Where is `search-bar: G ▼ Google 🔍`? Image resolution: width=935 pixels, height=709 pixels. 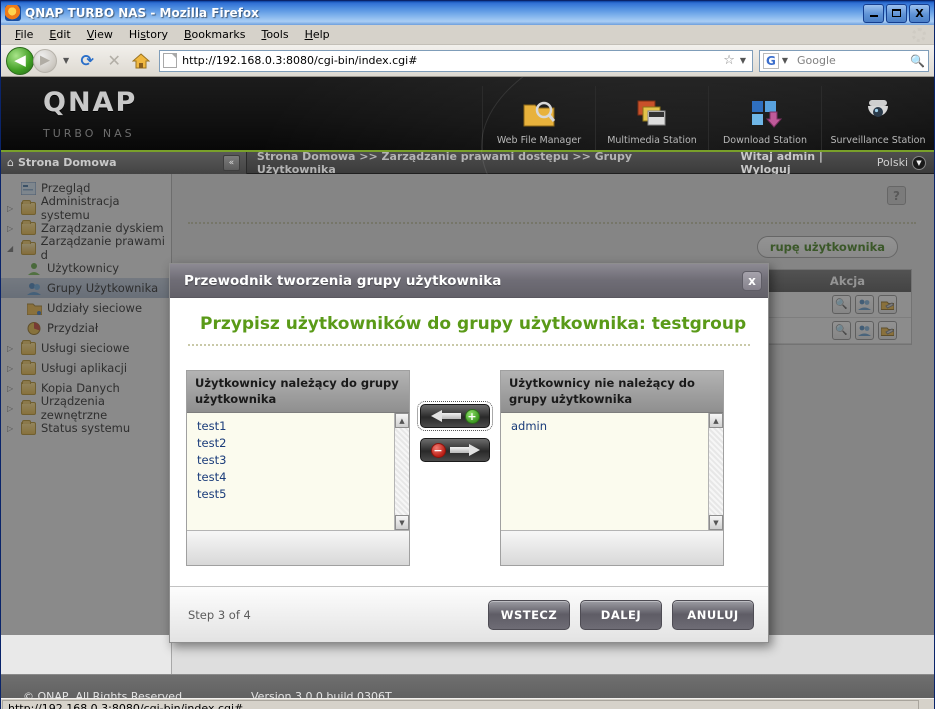
search-bar: G ▼ Google 🔍 is located at coordinates (844, 60).